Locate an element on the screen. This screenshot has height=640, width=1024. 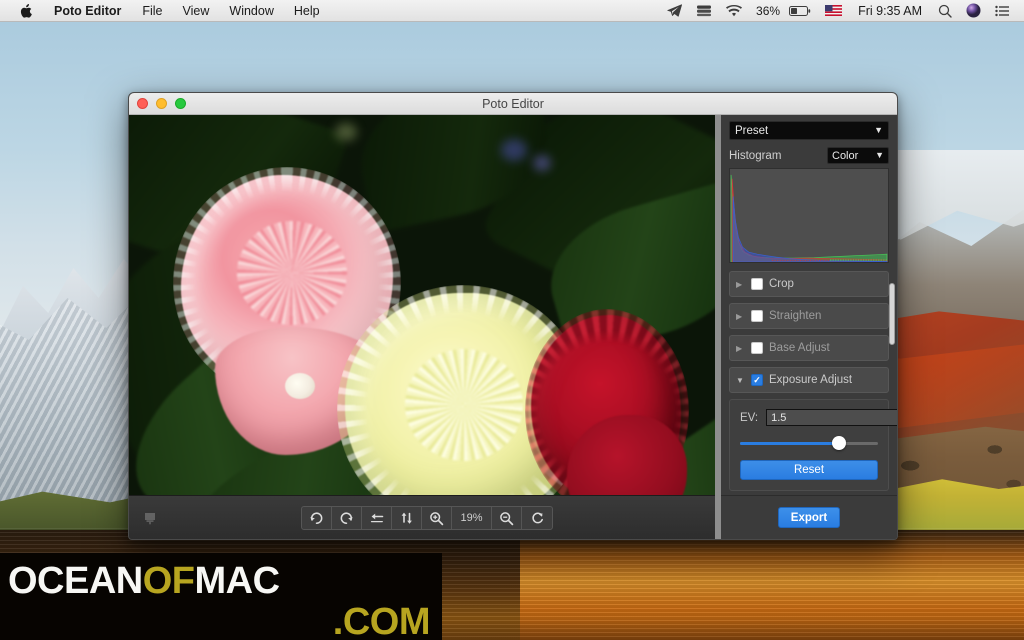
histogram-label: Histogram is located at coordinates (755, 155).